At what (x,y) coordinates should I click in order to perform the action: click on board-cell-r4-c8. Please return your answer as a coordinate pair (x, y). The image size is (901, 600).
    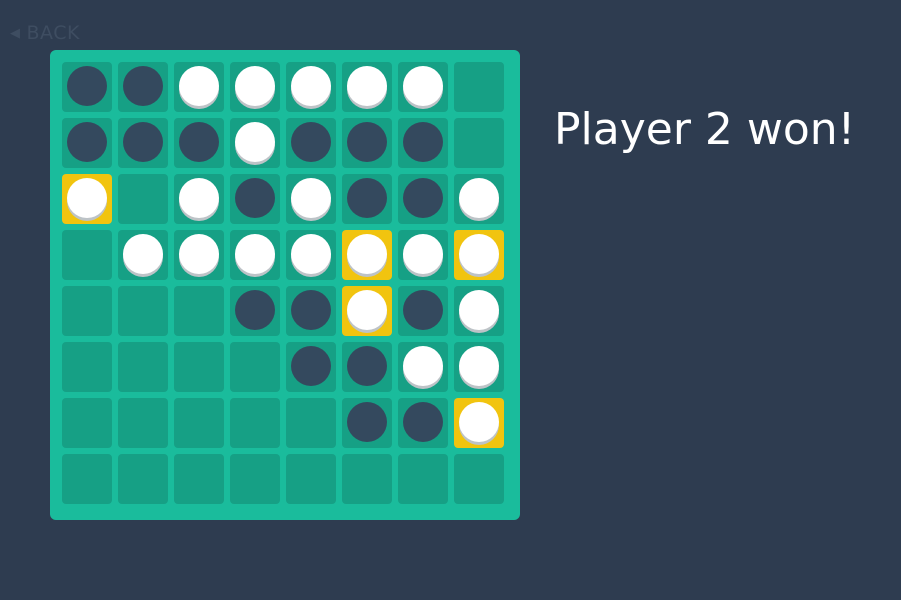
    Looking at the image, I should click on (479, 255).